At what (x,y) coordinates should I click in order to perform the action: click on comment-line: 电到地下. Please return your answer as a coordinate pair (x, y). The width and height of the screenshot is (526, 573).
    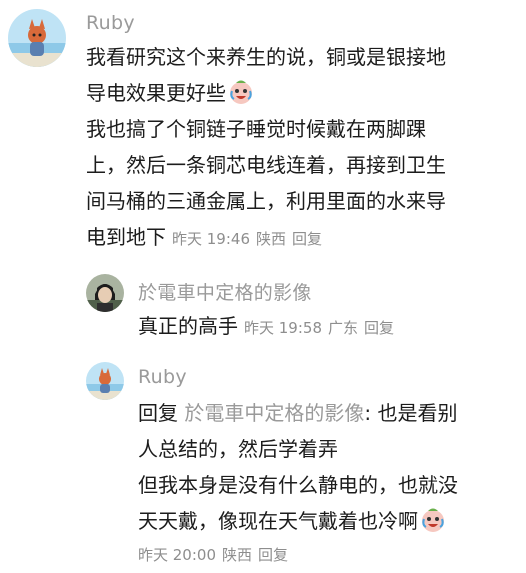
    Looking at the image, I should click on (126, 237).